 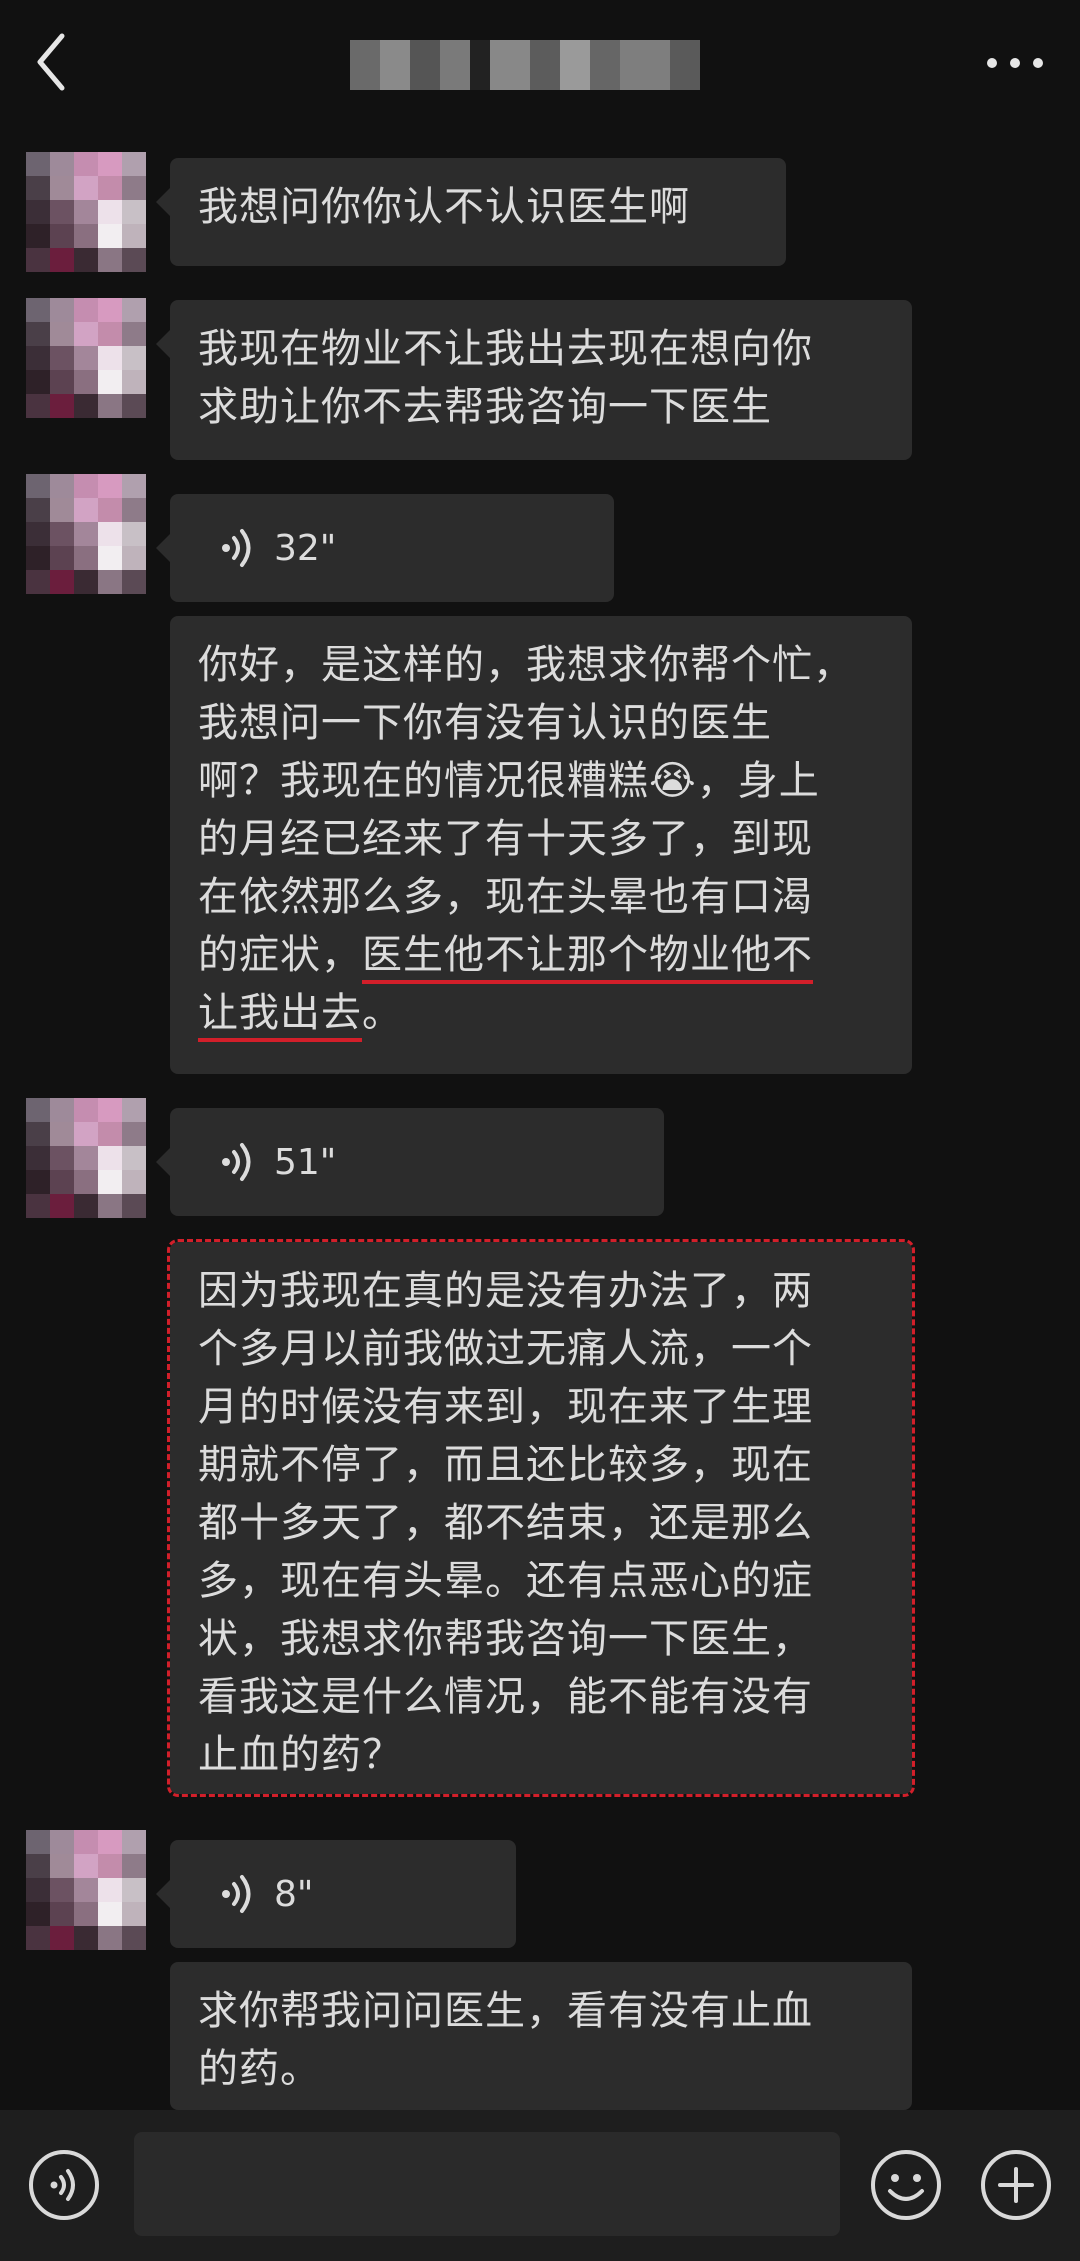 What do you see at coordinates (444, 207) in the screenshot?
I see `message-text: 我想问你你认不认识医生啊` at bounding box center [444, 207].